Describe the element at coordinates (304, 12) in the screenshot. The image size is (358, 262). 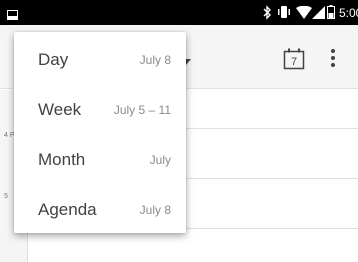
I see `wifi-icon` at that location.